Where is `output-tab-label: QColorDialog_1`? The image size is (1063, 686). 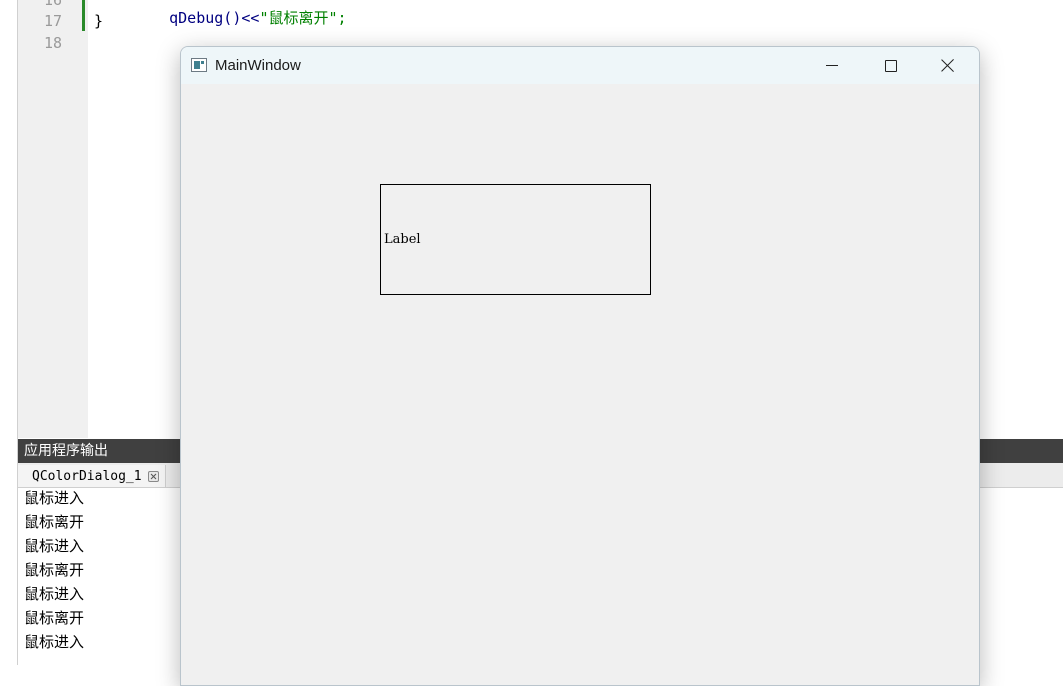 output-tab-label: QColorDialog_1 is located at coordinates (87, 476).